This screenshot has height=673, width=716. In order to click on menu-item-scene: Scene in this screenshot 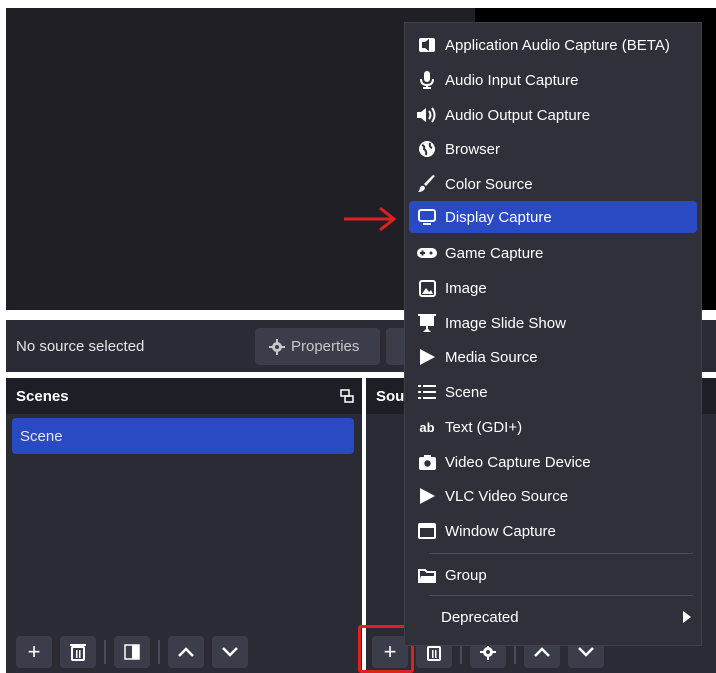, I will do `click(553, 392)`.